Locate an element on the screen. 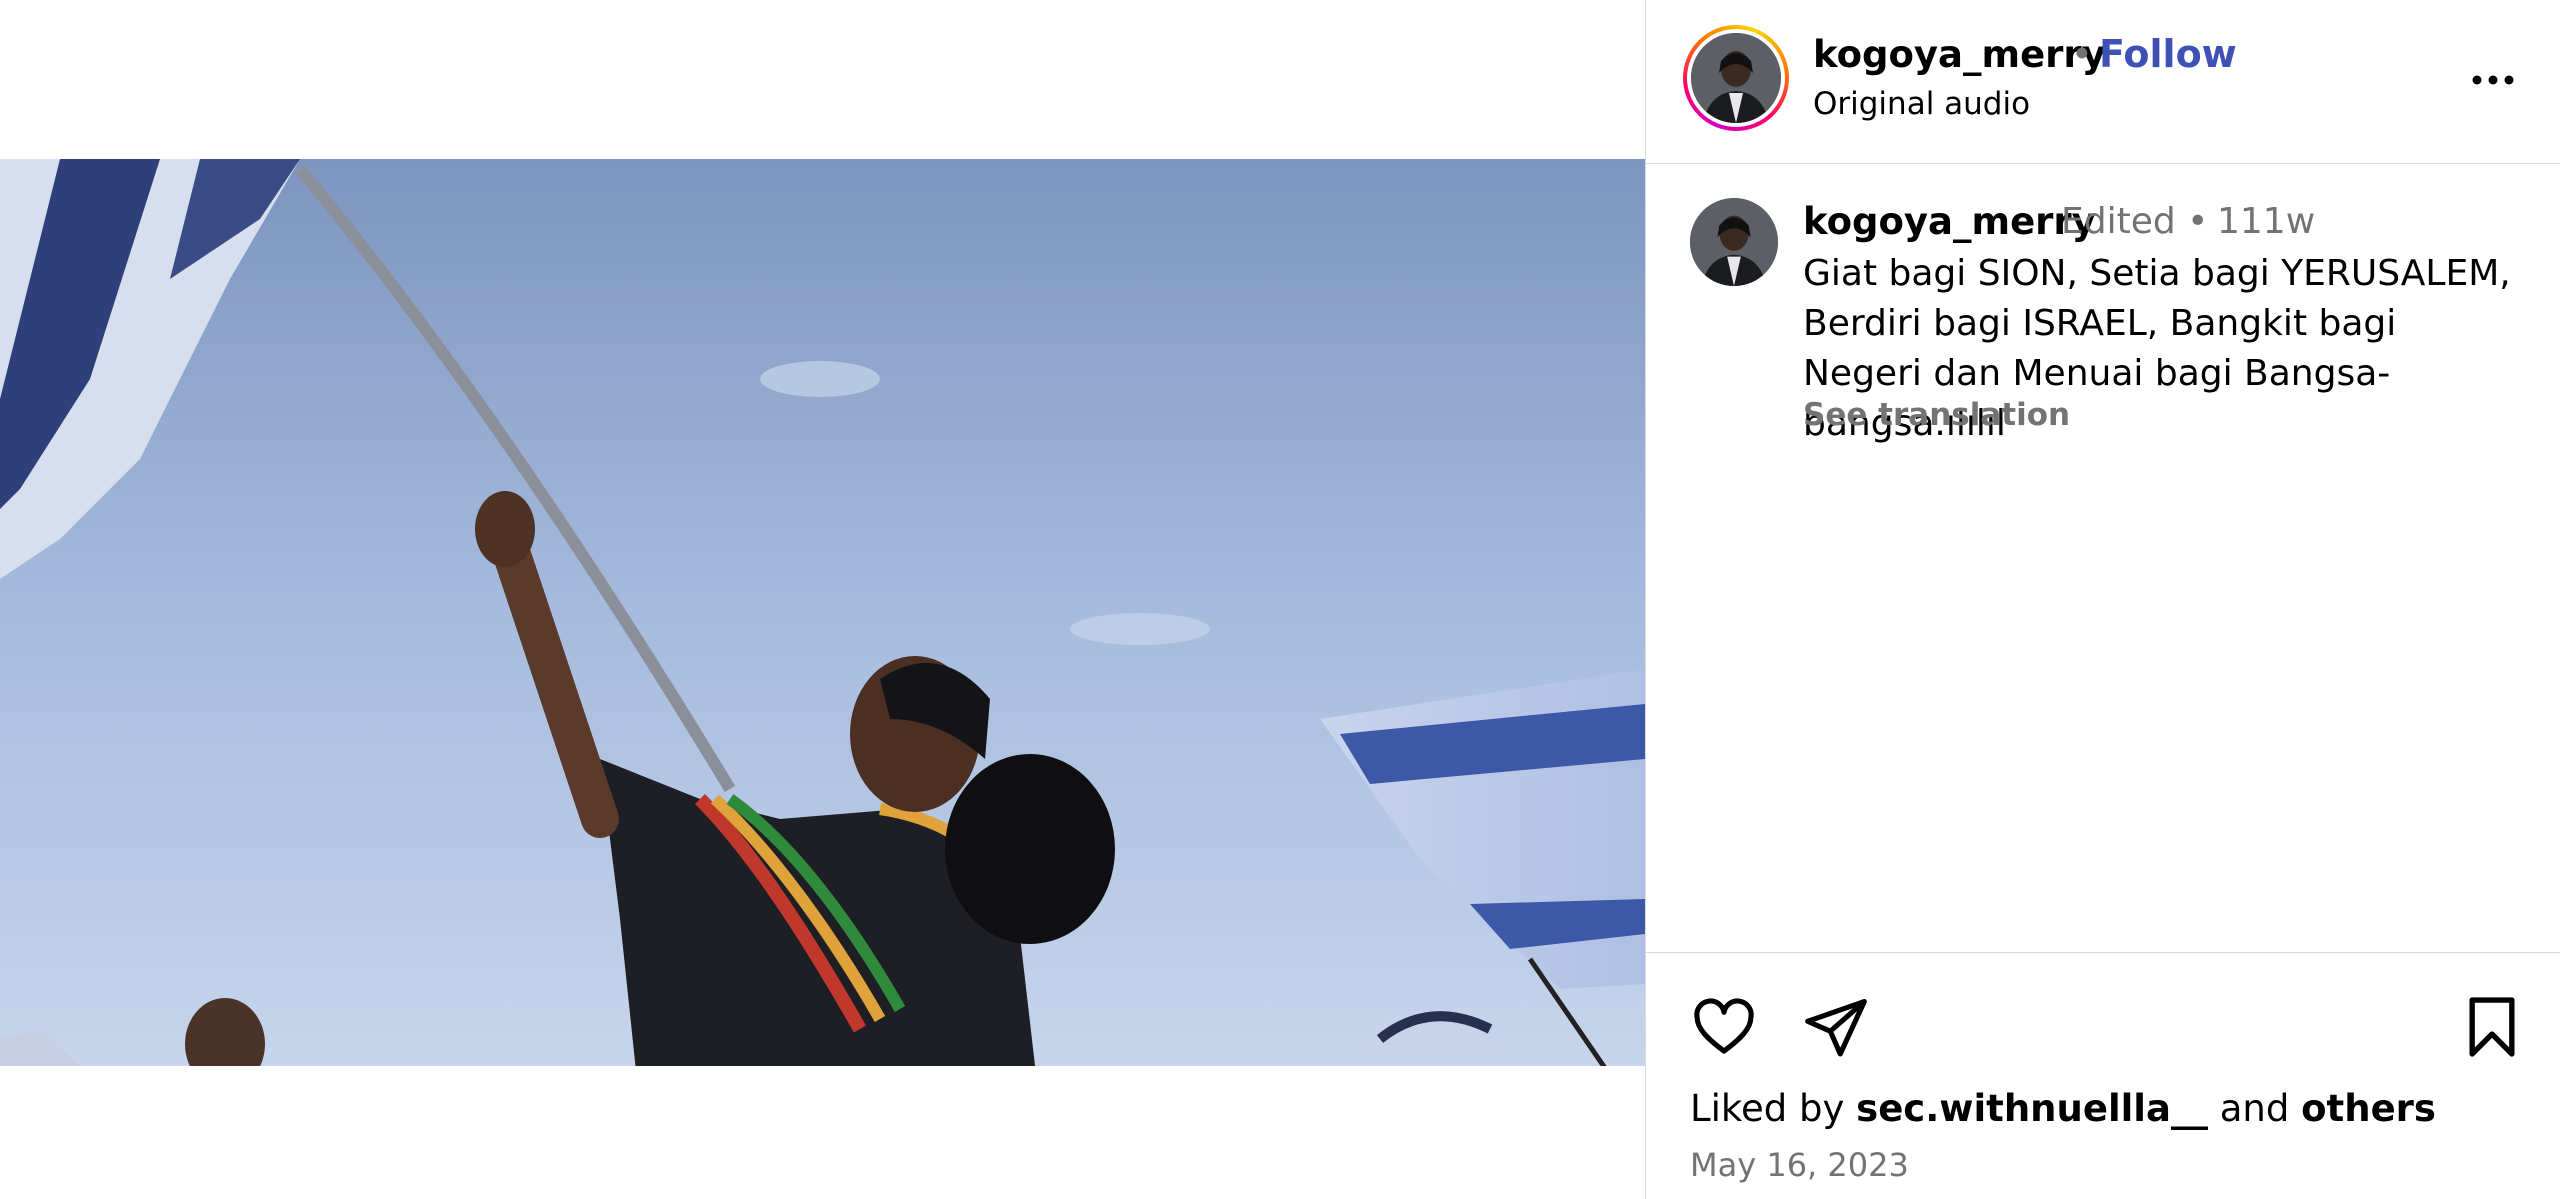  avatar is located at coordinates (1736, 78).